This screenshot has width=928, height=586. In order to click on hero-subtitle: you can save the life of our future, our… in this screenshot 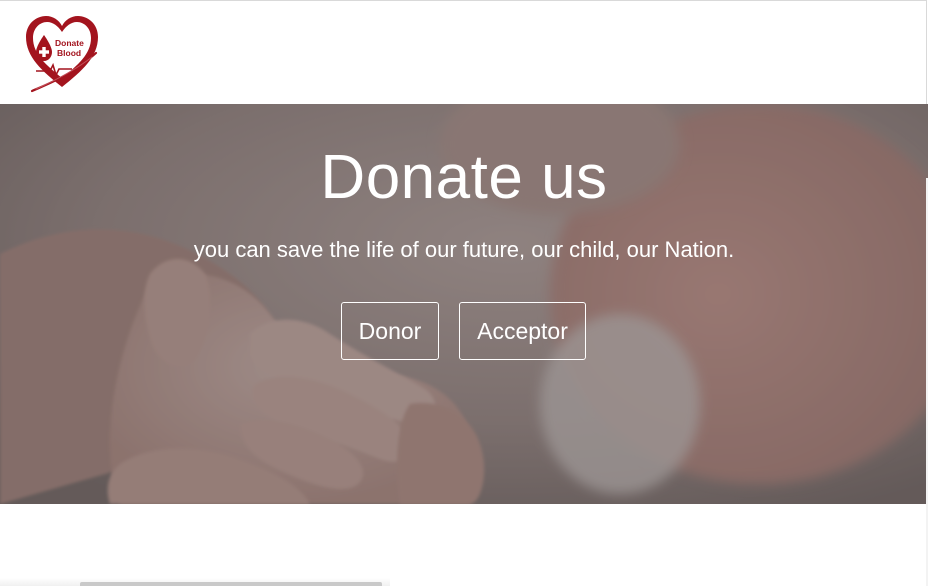, I will do `click(464, 249)`.